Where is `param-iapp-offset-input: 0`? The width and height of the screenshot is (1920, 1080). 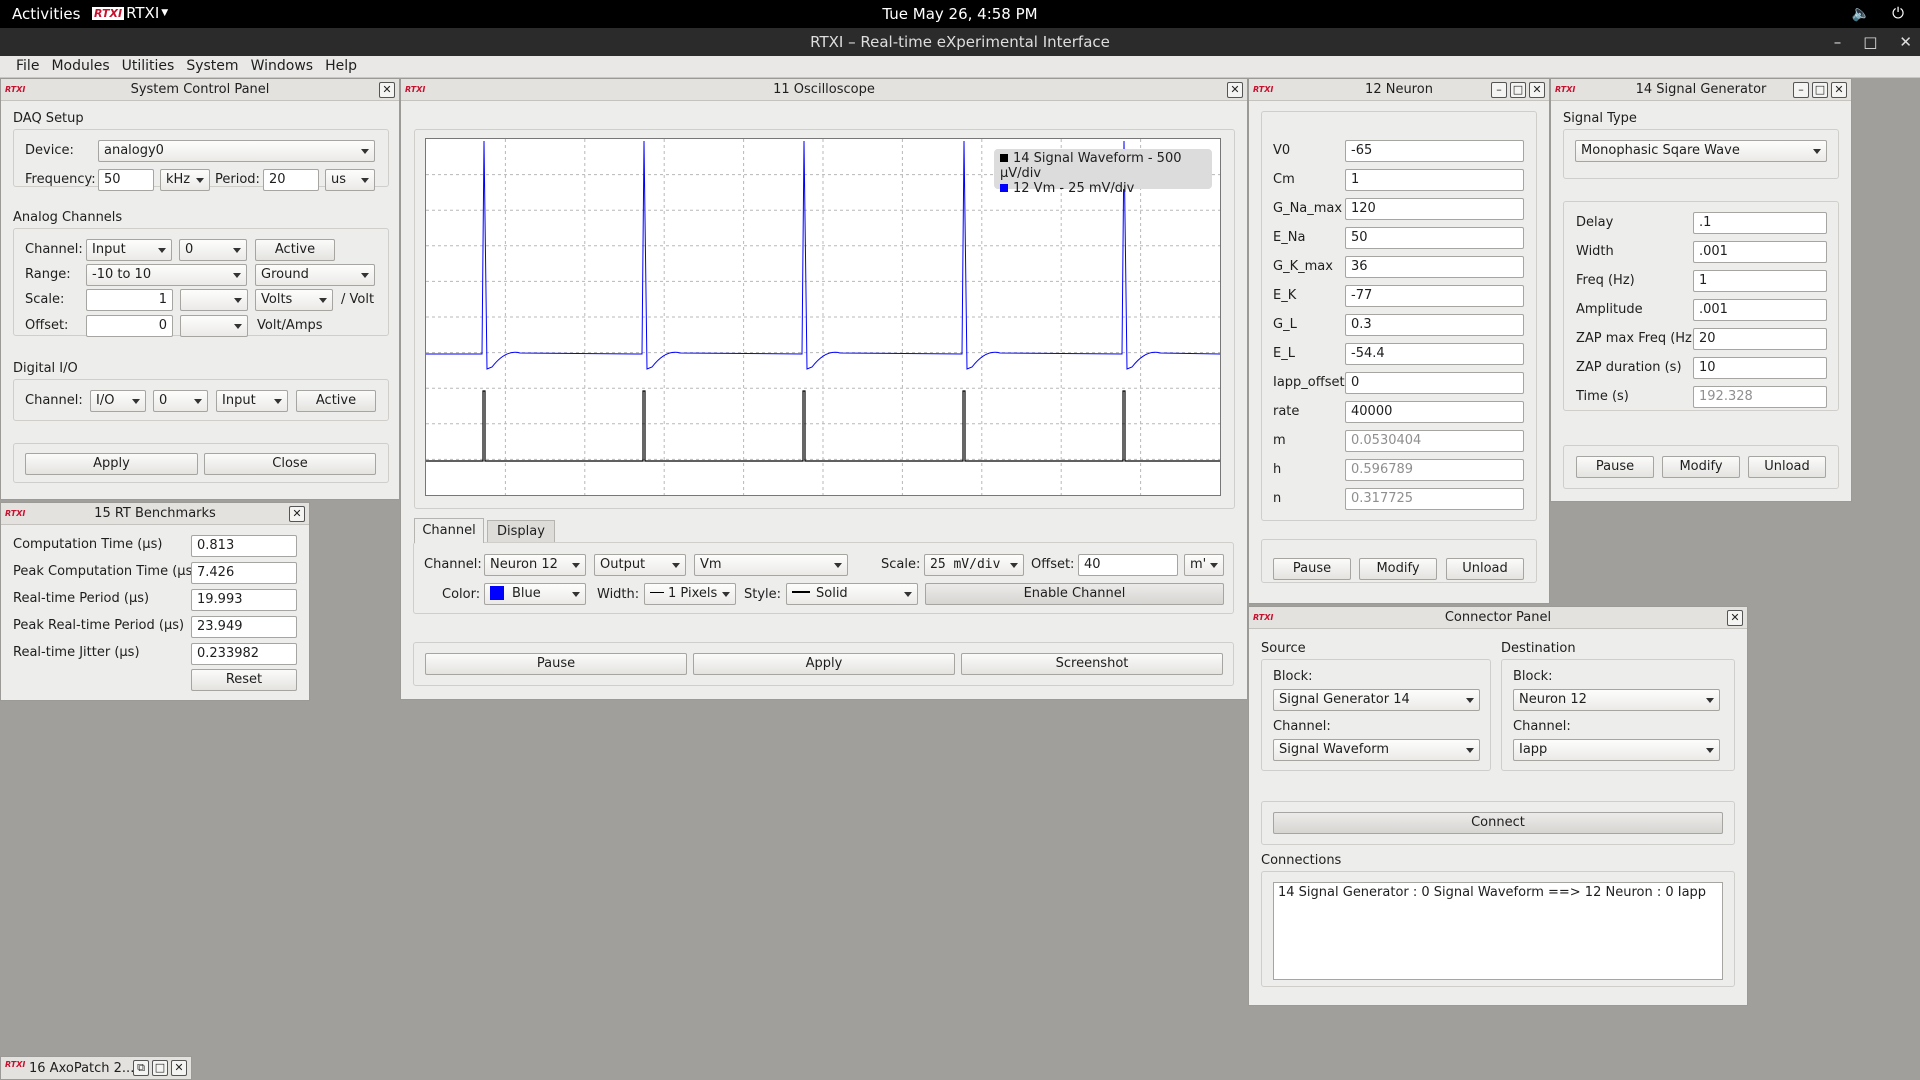
param-iapp-offset-input: 0 is located at coordinates (1434, 383).